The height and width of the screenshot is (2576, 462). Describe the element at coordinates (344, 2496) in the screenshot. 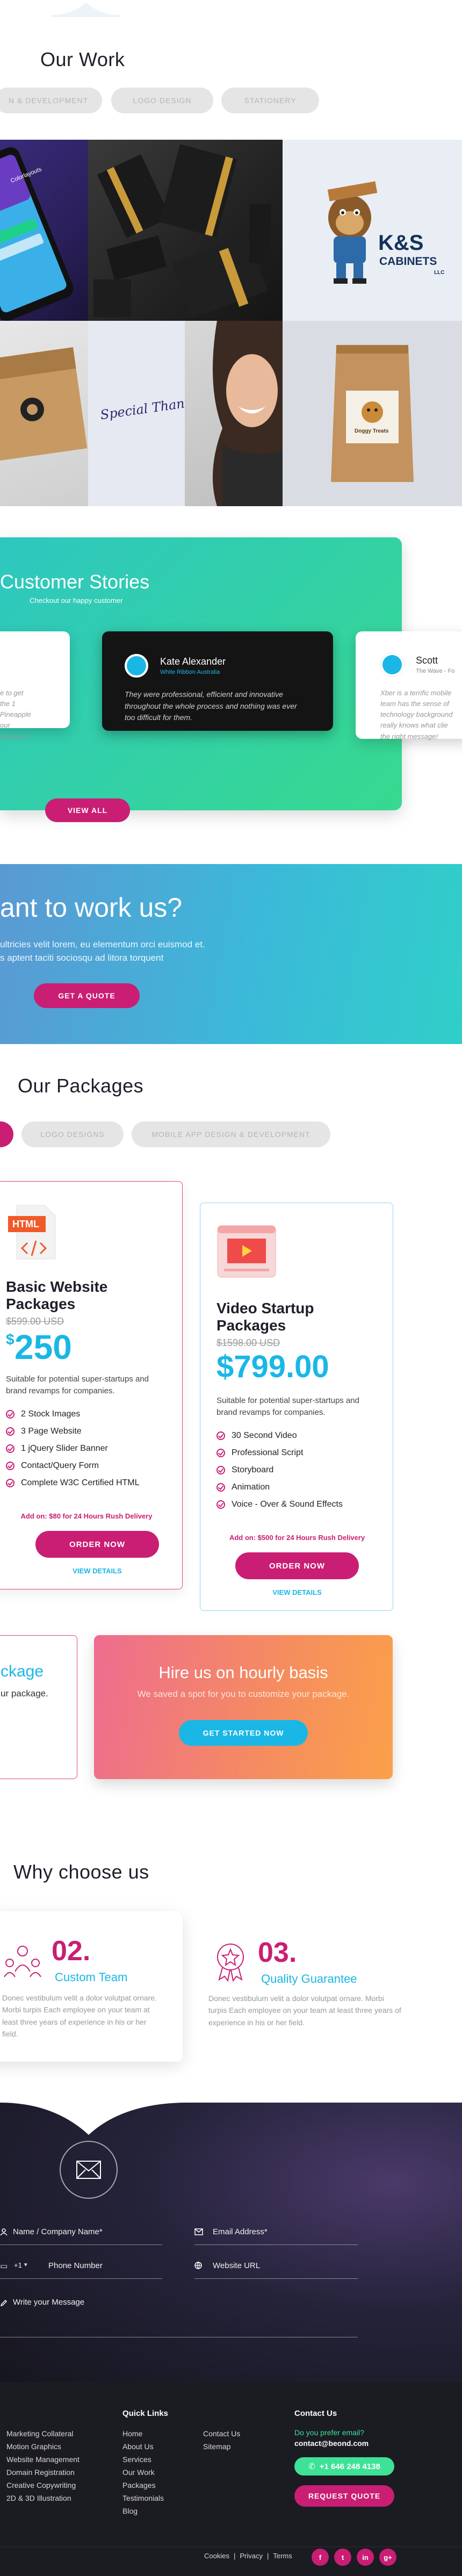

I see `request-quote-button: REQUEST QUOTE` at that location.